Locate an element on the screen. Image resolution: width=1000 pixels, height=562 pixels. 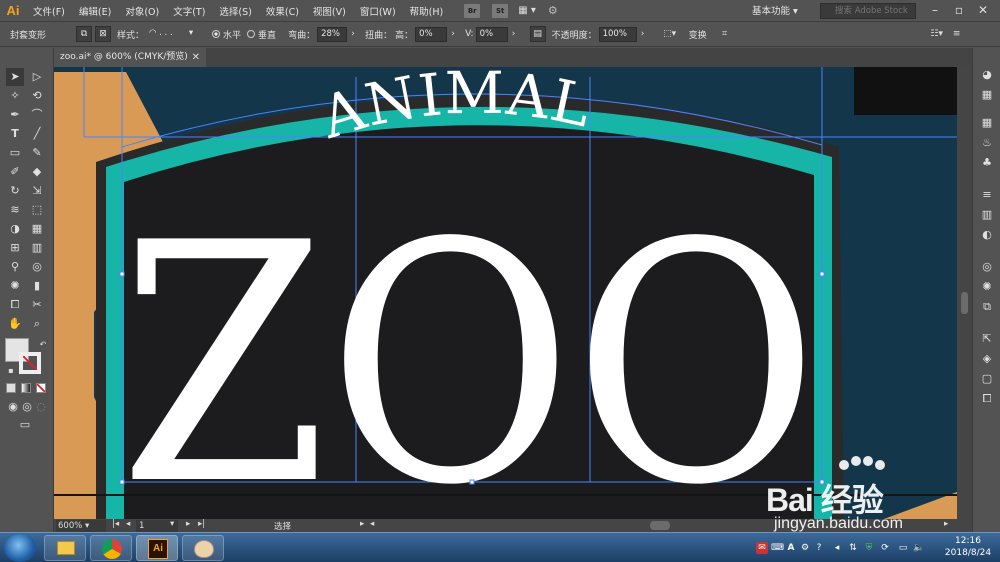
color-guide-icon: ▦ is located at coordinates (987, 95).